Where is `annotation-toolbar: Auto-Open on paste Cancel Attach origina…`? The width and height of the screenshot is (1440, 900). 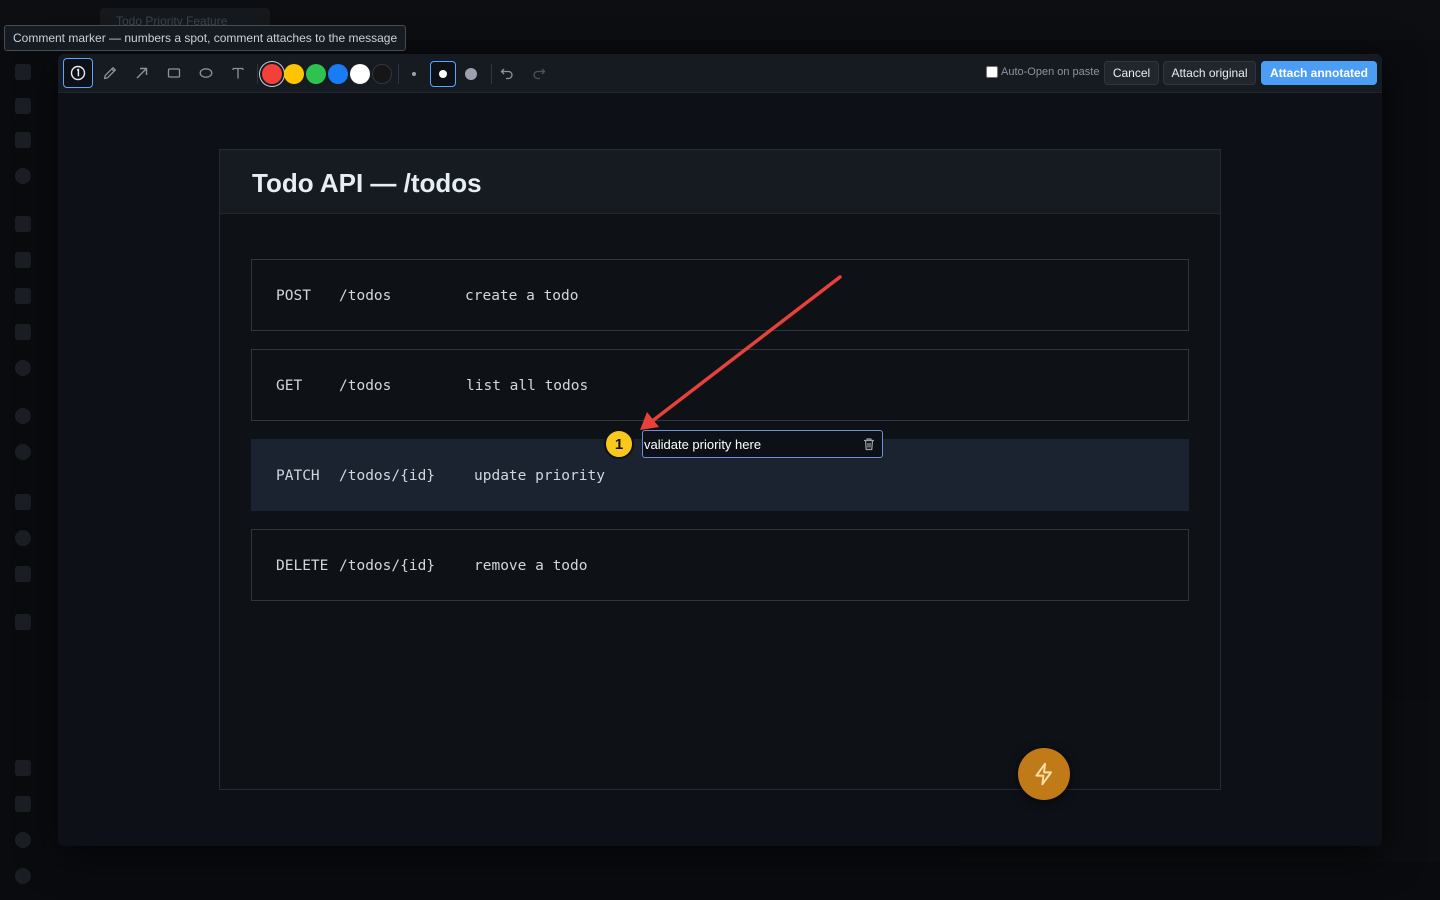
annotation-toolbar: Auto-Open on paste Cancel Attach origina… is located at coordinates (720, 73).